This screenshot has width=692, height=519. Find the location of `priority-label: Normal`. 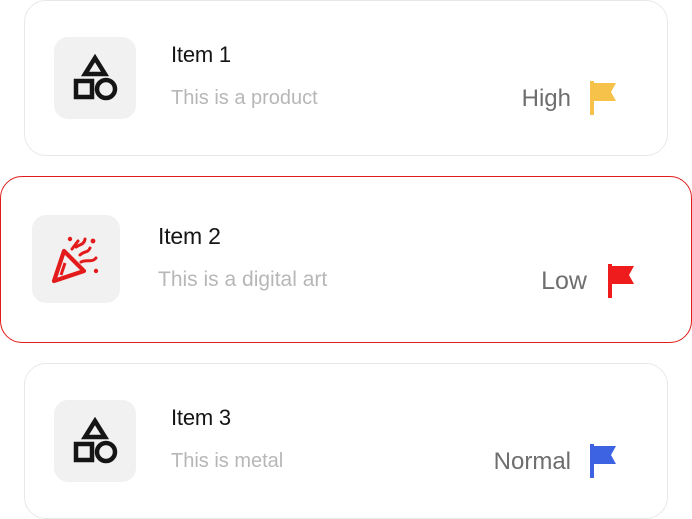

priority-label: Normal is located at coordinates (532, 461).